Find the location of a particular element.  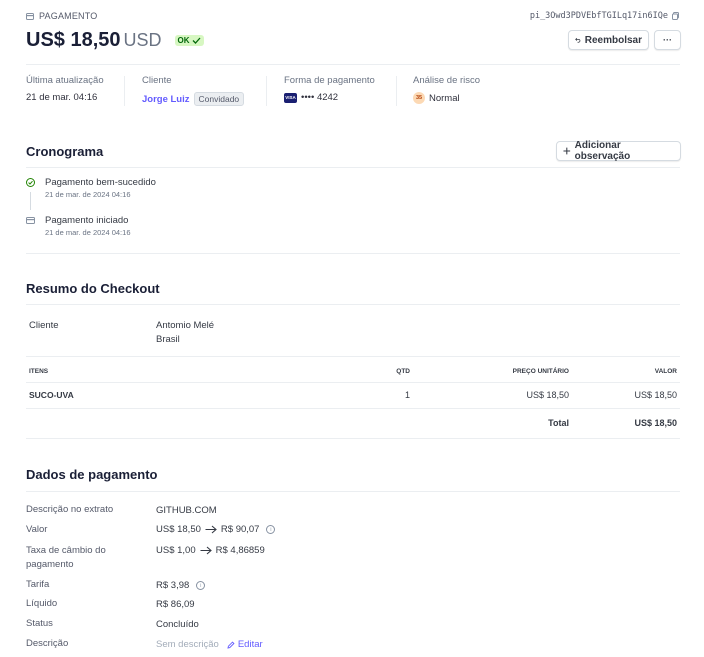

customer-summary: Cliente Jorge Luiz Convidado is located at coordinates (193, 90).